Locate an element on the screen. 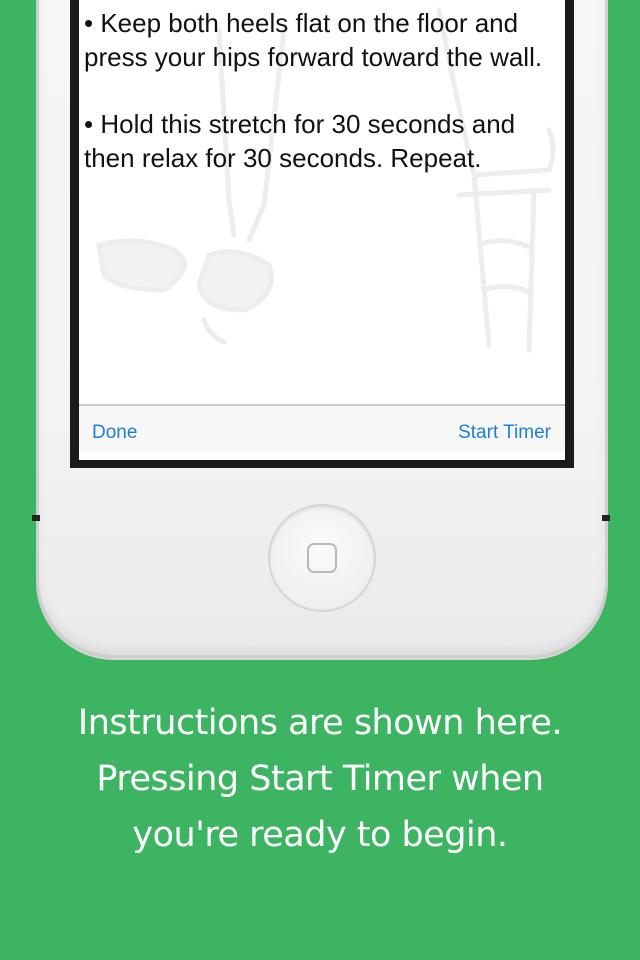  phone-side-notch-right is located at coordinates (606, 518).